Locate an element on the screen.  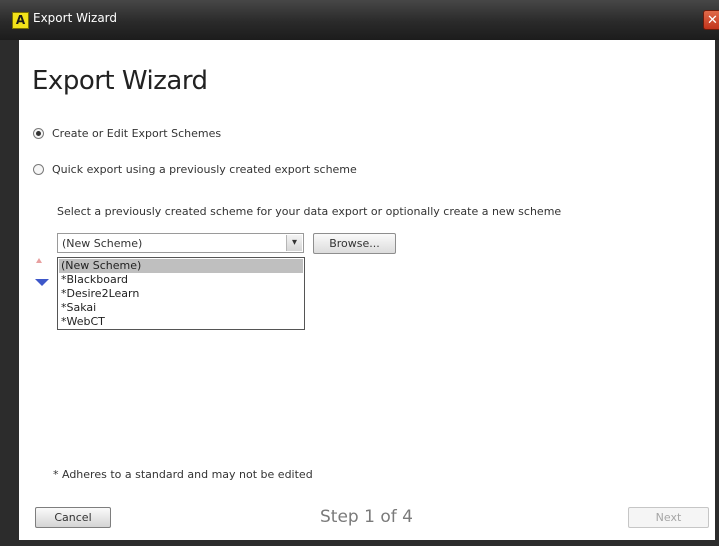
page-title: Export Wizard is located at coordinates (120, 81).